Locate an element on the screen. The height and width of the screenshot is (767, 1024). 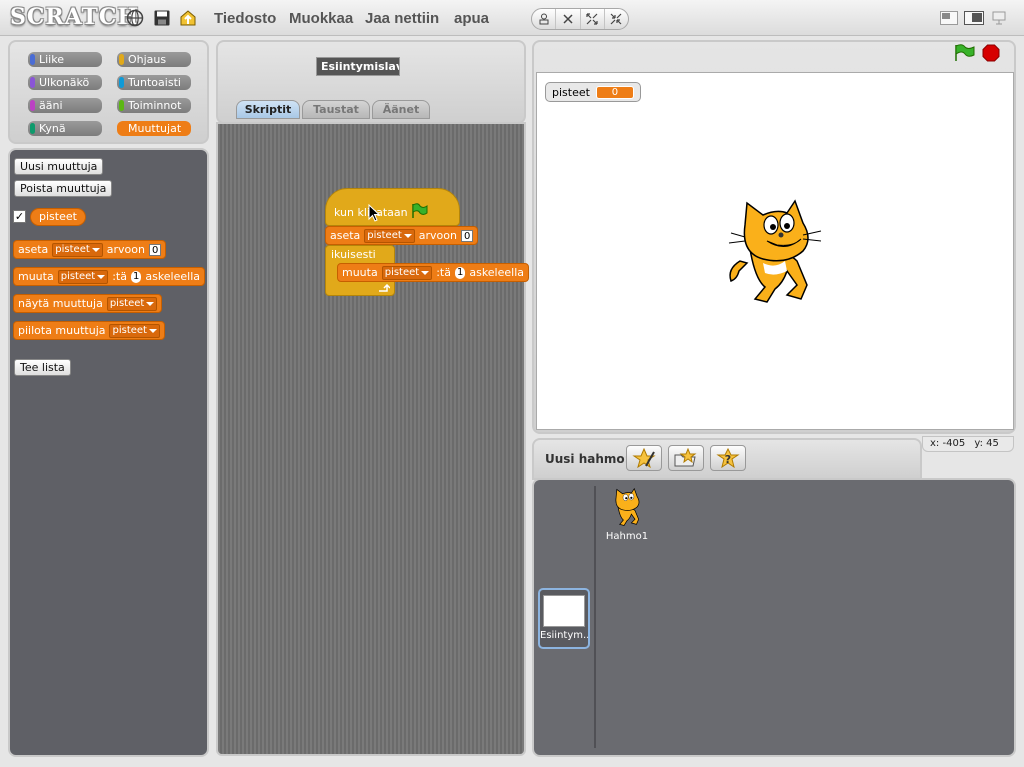
script-change-suffix-2: askeleella is located at coordinates (497, 272).